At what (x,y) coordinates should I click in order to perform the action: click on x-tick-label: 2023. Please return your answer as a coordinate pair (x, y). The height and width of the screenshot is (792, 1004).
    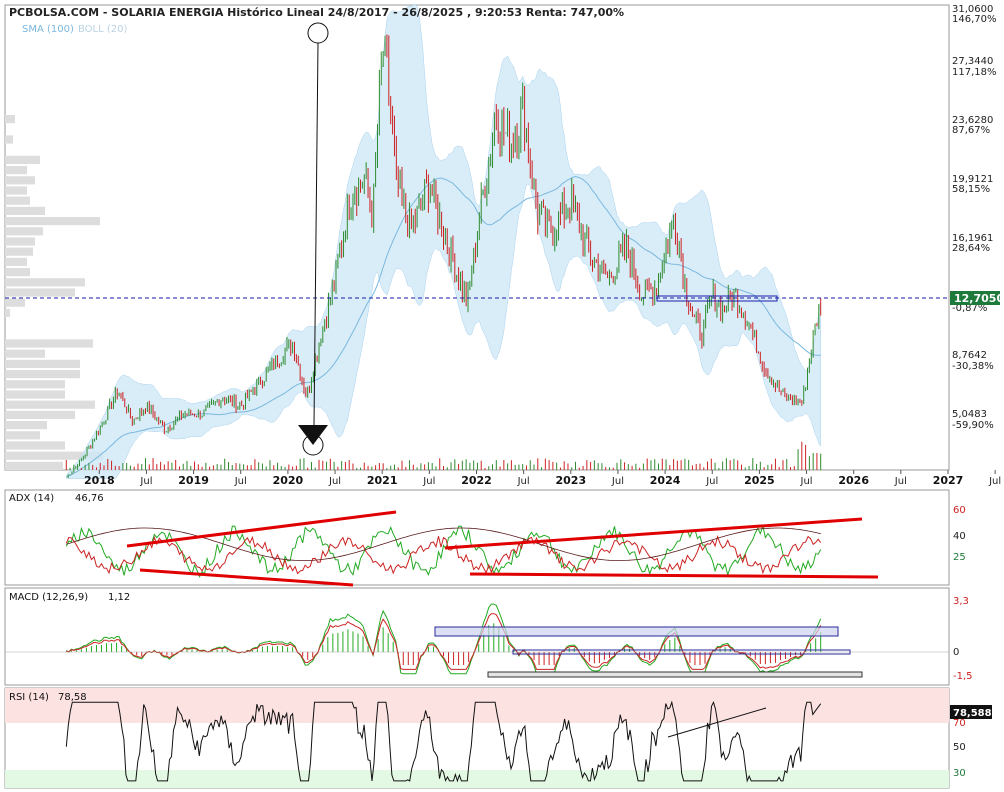
    Looking at the image, I should click on (570, 480).